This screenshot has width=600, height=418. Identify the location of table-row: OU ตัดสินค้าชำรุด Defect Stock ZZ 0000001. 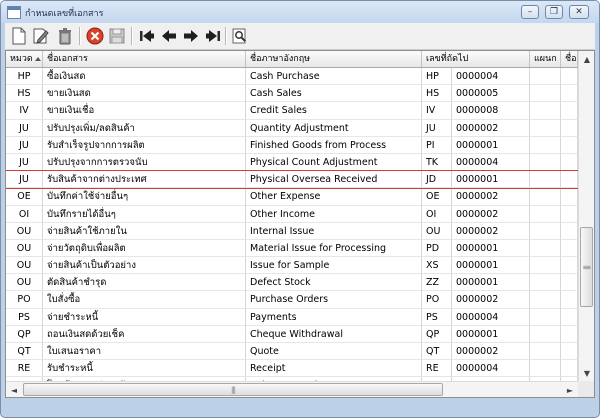
(292, 283).